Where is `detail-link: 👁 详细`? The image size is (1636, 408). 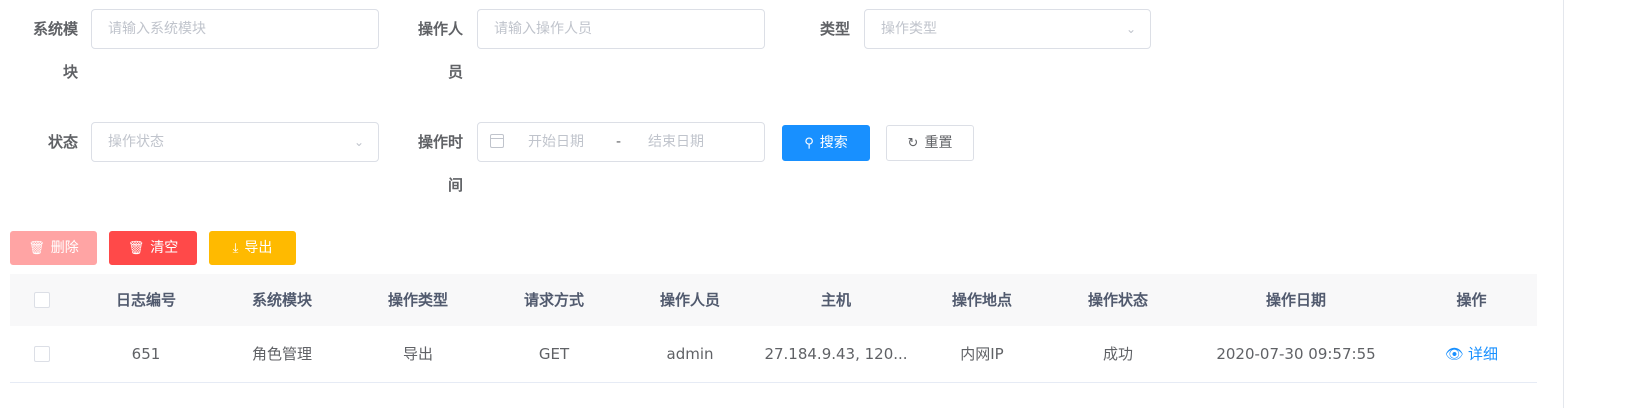 detail-link: 👁 详细 is located at coordinates (1471, 354).